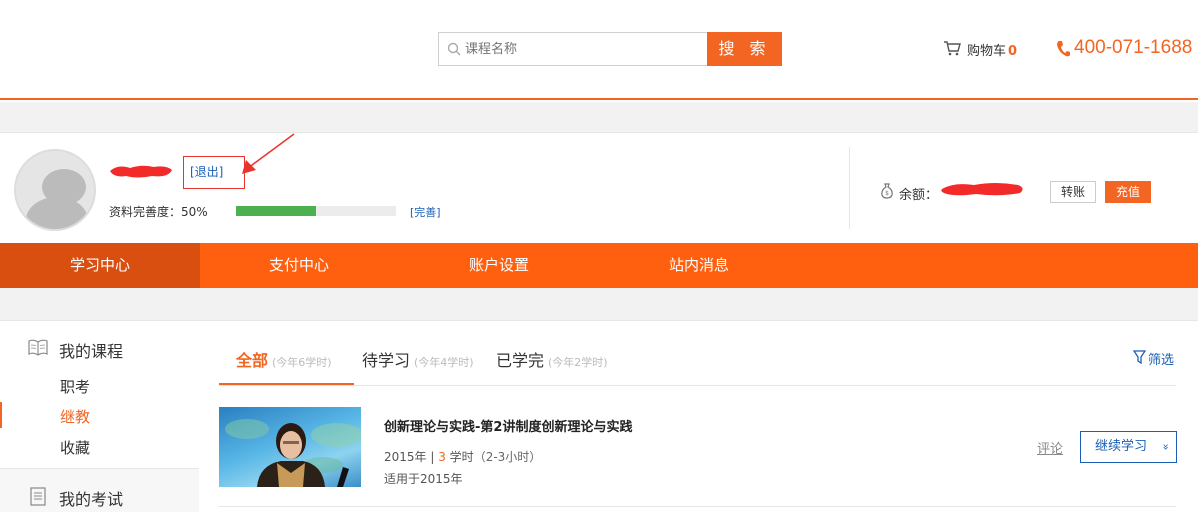 The width and height of the screenshot is (1198, 512). What do you see at coordinates (849, 188) in the screenshot?
I see `profile-divider` at bounding box center [849, 188].